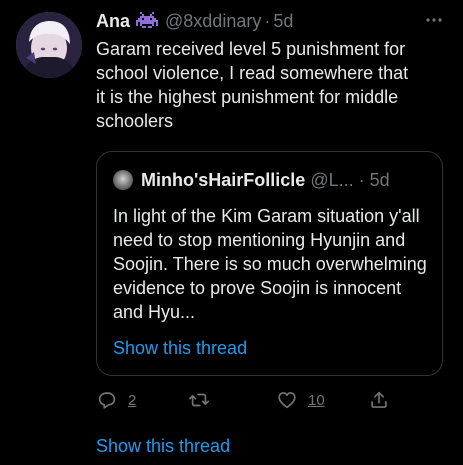  Describe the element at coordinates (434, 20) in the screenshot. I see `more-options-icon` at that location.